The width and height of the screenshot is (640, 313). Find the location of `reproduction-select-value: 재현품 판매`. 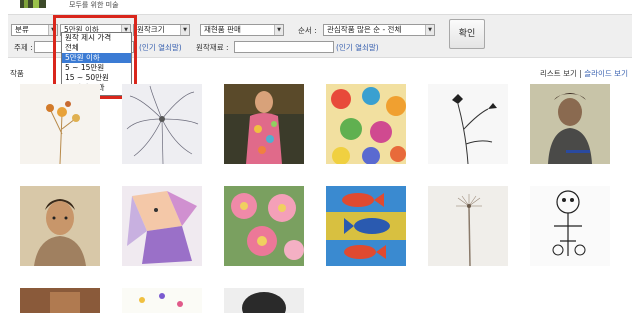

reproduction-select-value: 재현품 판매 is located at coordinates (222, 29).